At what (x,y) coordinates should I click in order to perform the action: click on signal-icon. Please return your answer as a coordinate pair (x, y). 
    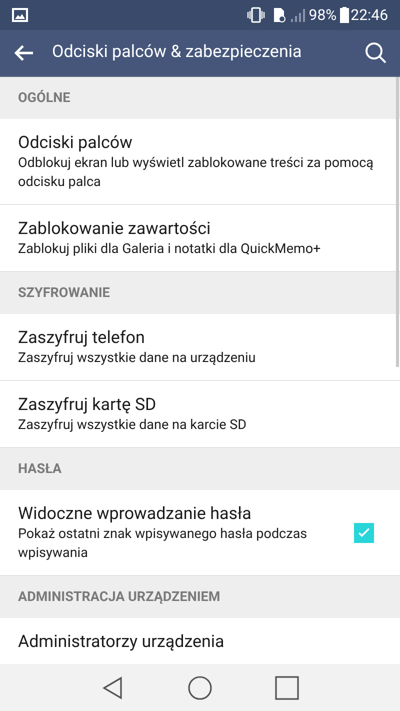
    Looking at the image, I should click on (298, 15).